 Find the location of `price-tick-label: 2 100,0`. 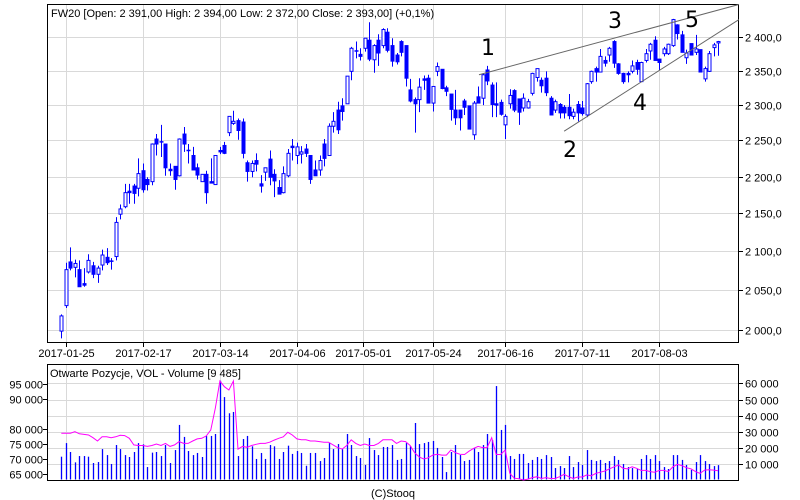

price-tick-label: 2 100,0 is located at coordinates (763, 253).